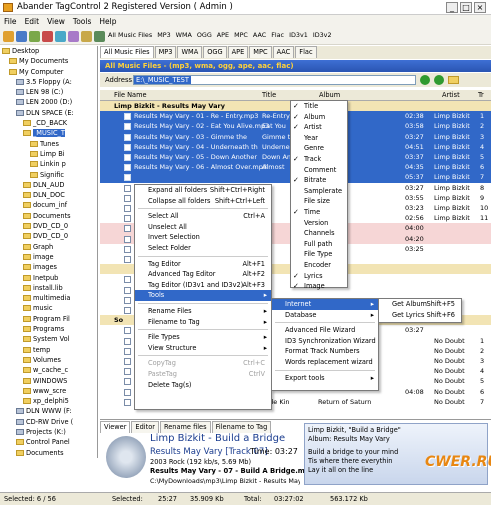 This screenshot has width=491, height=505. Describe the element at coordinates (420, 304) in the screenshot. I see `menu-item-get-album: Get Album Shift+F5` at that location.